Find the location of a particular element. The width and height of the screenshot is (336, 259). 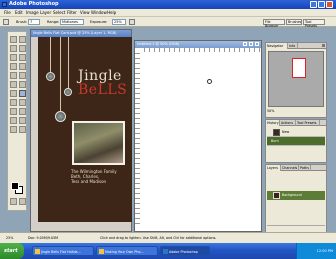

menu-filter: Filter is located at coordinates (72, 12).